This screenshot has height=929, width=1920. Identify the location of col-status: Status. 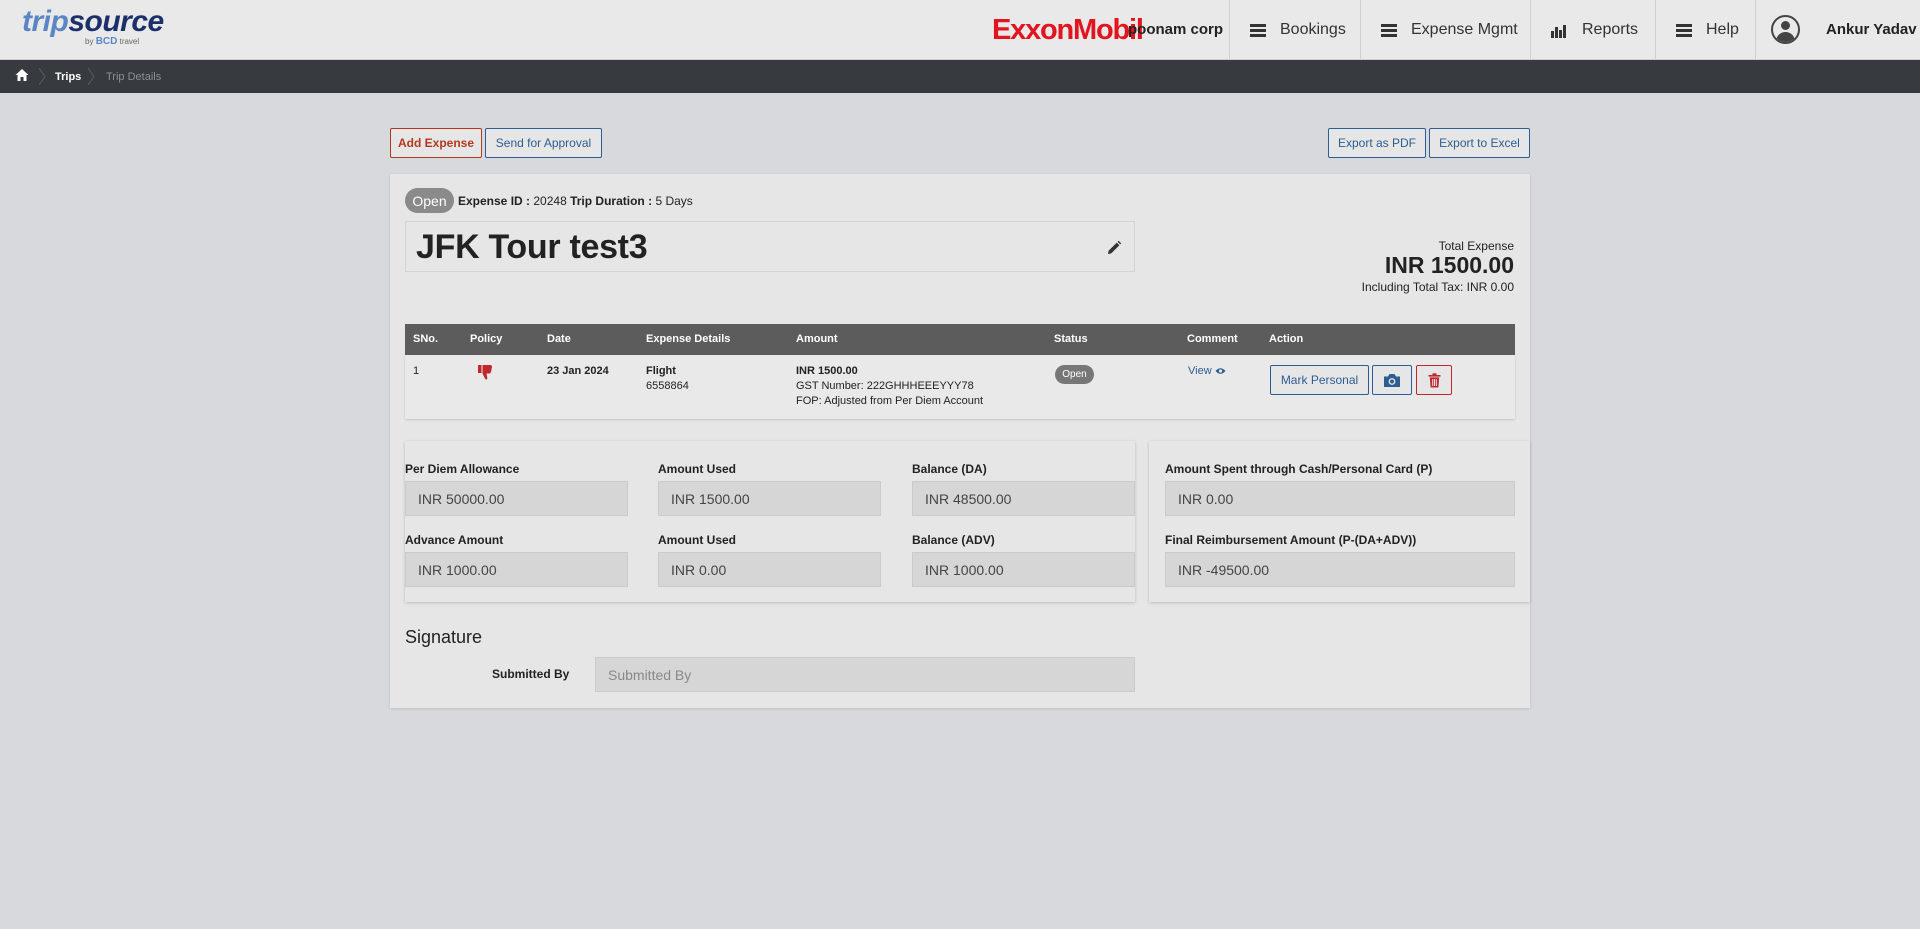
(1071, 339).